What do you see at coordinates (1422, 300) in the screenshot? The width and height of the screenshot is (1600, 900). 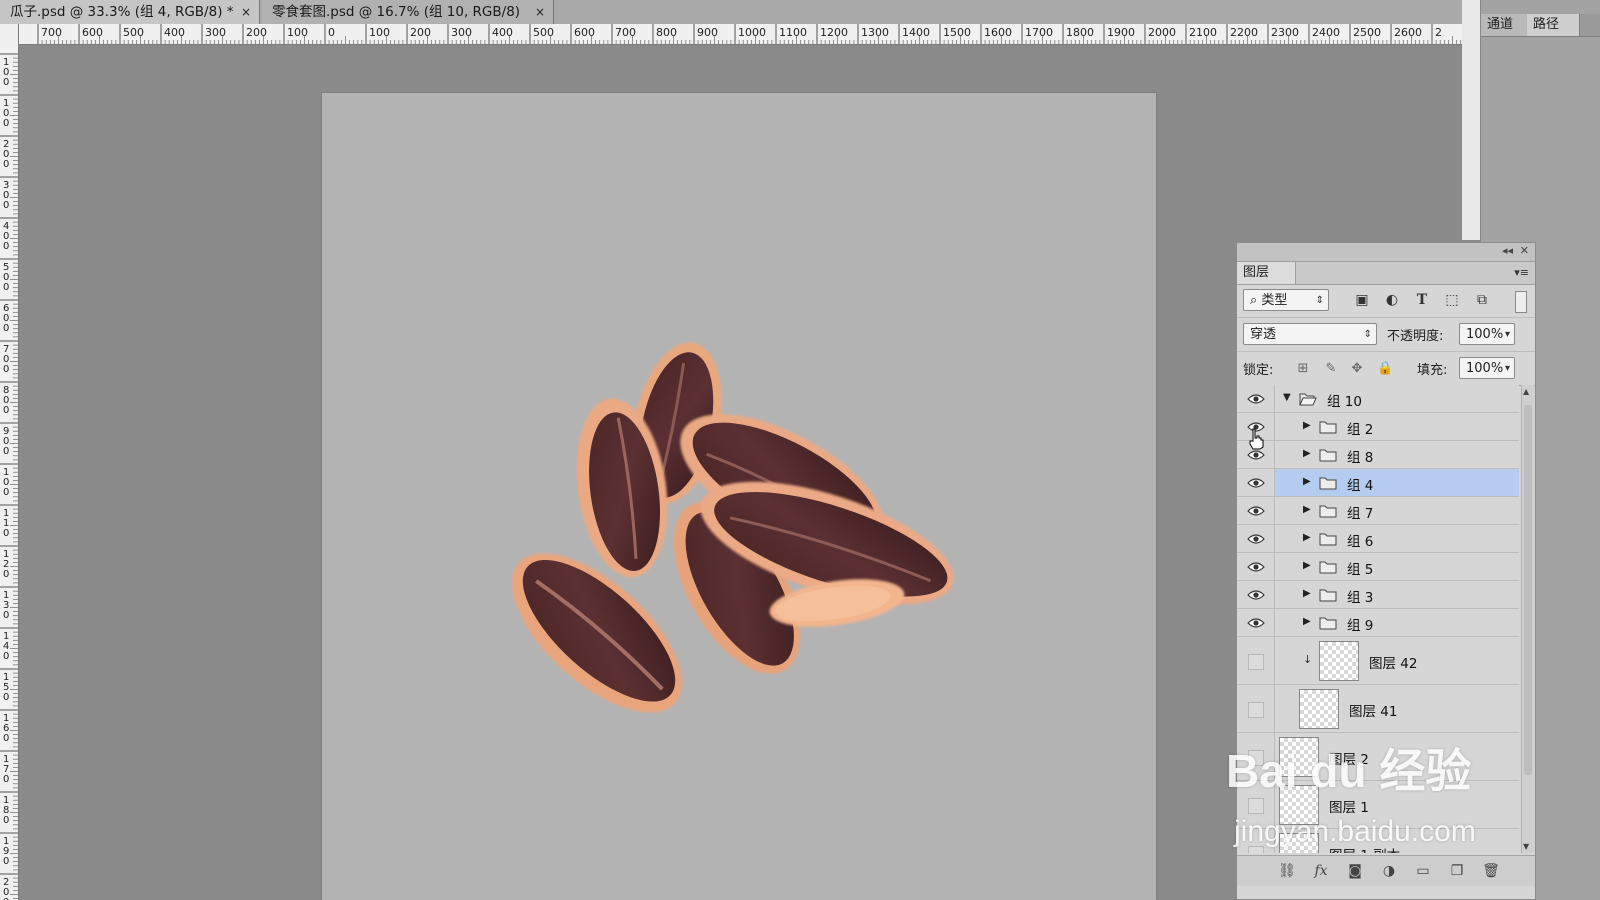 I see `type-layer-filter-icon: T` at bounding box center [1422, 300].